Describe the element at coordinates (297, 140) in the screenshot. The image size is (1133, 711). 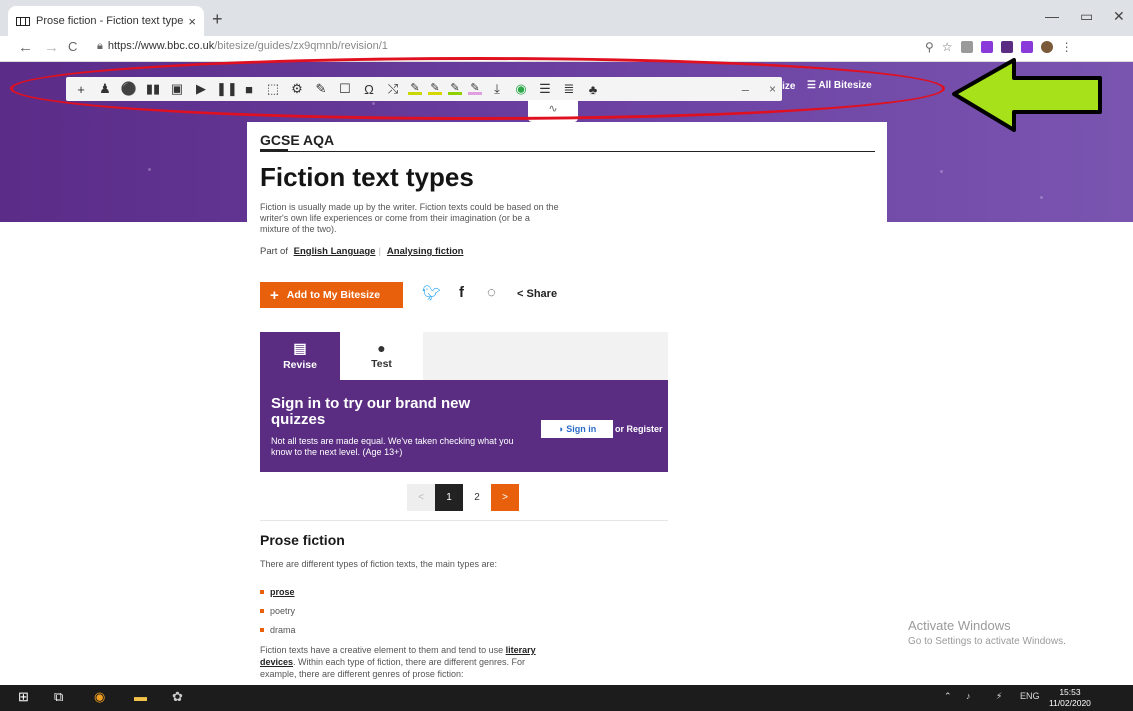
I see `course-label: GCSE AQA` at that location.